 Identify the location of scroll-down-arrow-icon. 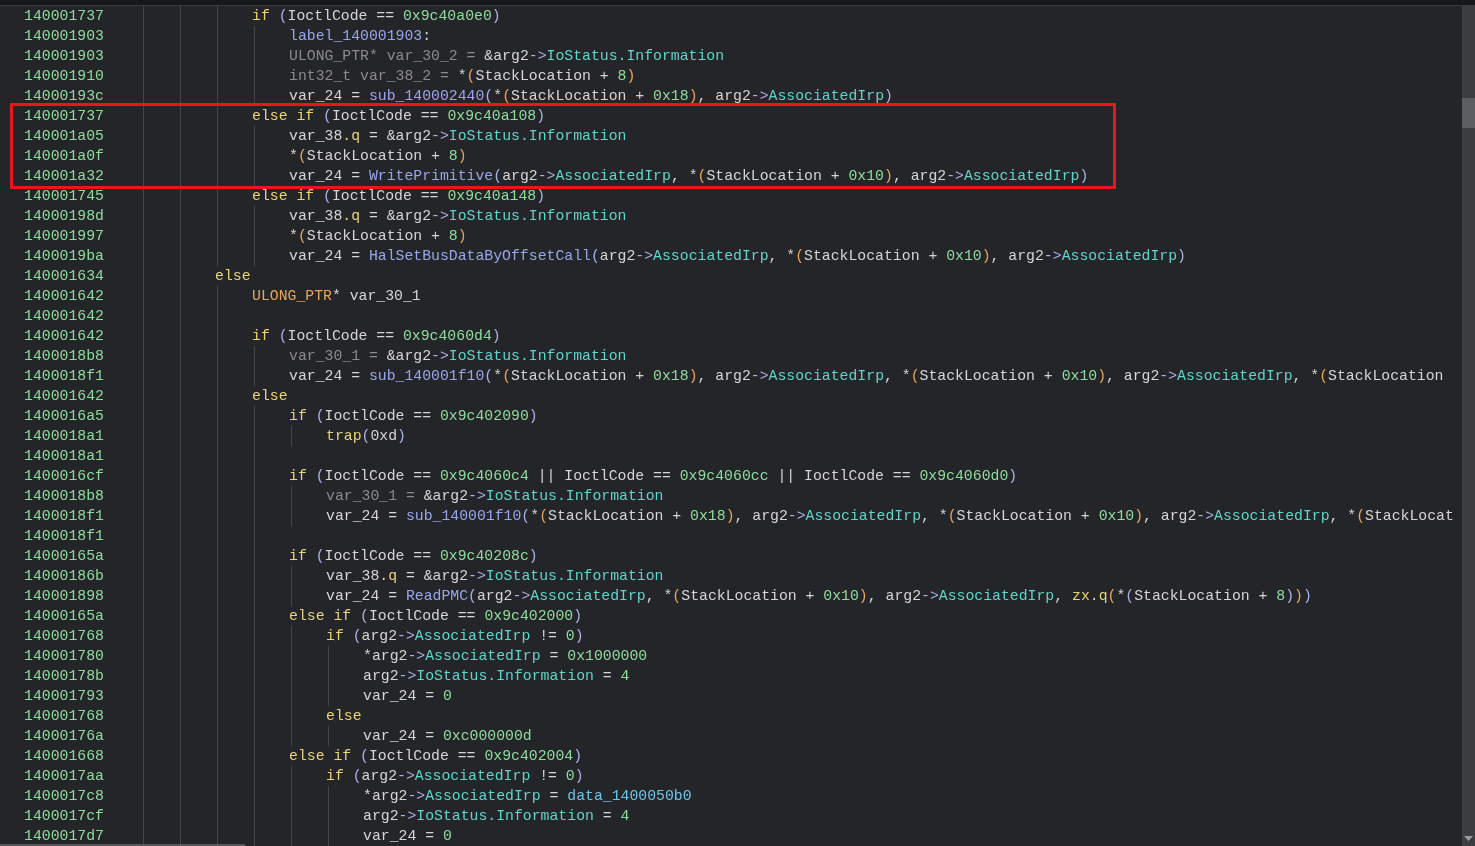
(1468, 838).